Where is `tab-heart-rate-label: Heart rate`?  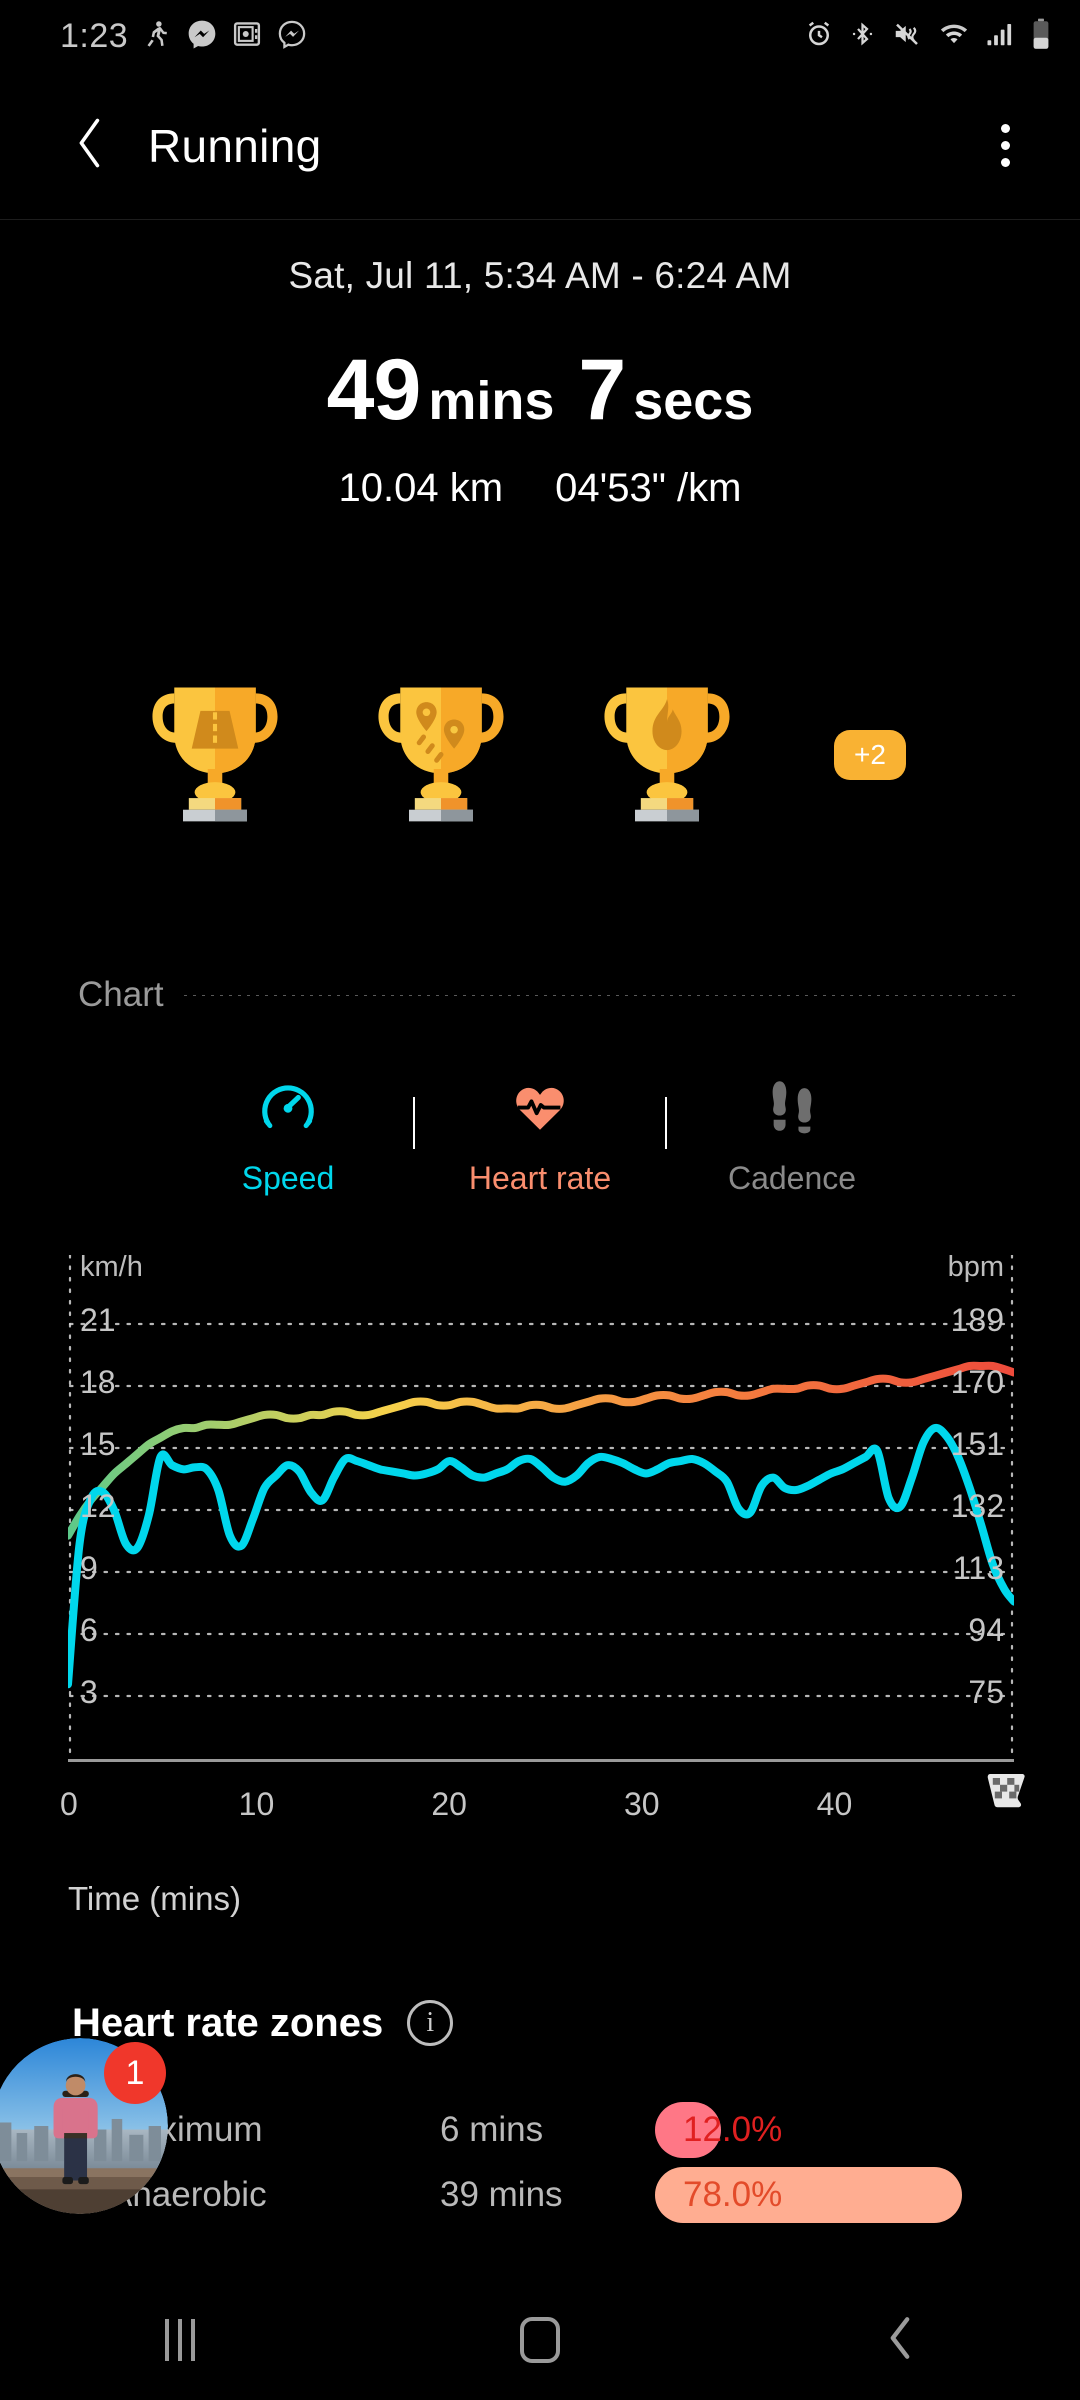
tab-heart-rate-label: Heart rate is located at coordinates (540, 1178).